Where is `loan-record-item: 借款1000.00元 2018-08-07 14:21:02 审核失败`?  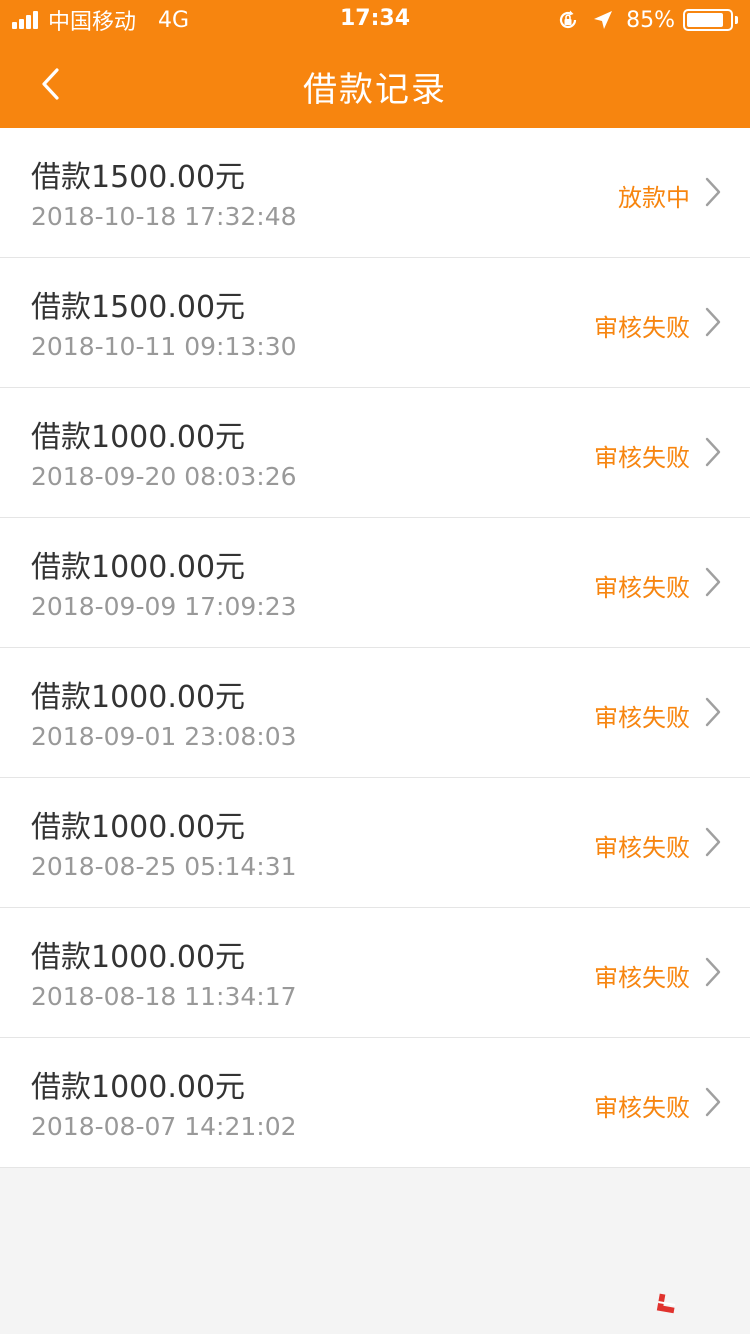 loan-record-item: 借款1000.00元 2018-08-07 14:21:02 审核失败 is located at coordinates (375, 1103).